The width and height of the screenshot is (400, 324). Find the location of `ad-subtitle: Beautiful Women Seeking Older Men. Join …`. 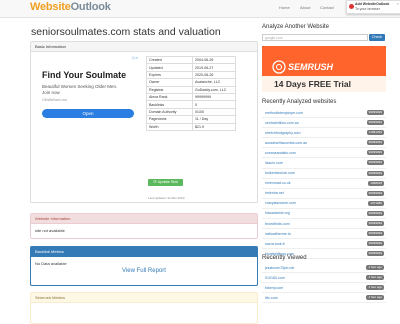

ad-subtitle: Beautiful Women Seeking Older Men. Join … is located at coordinates (80, 89).